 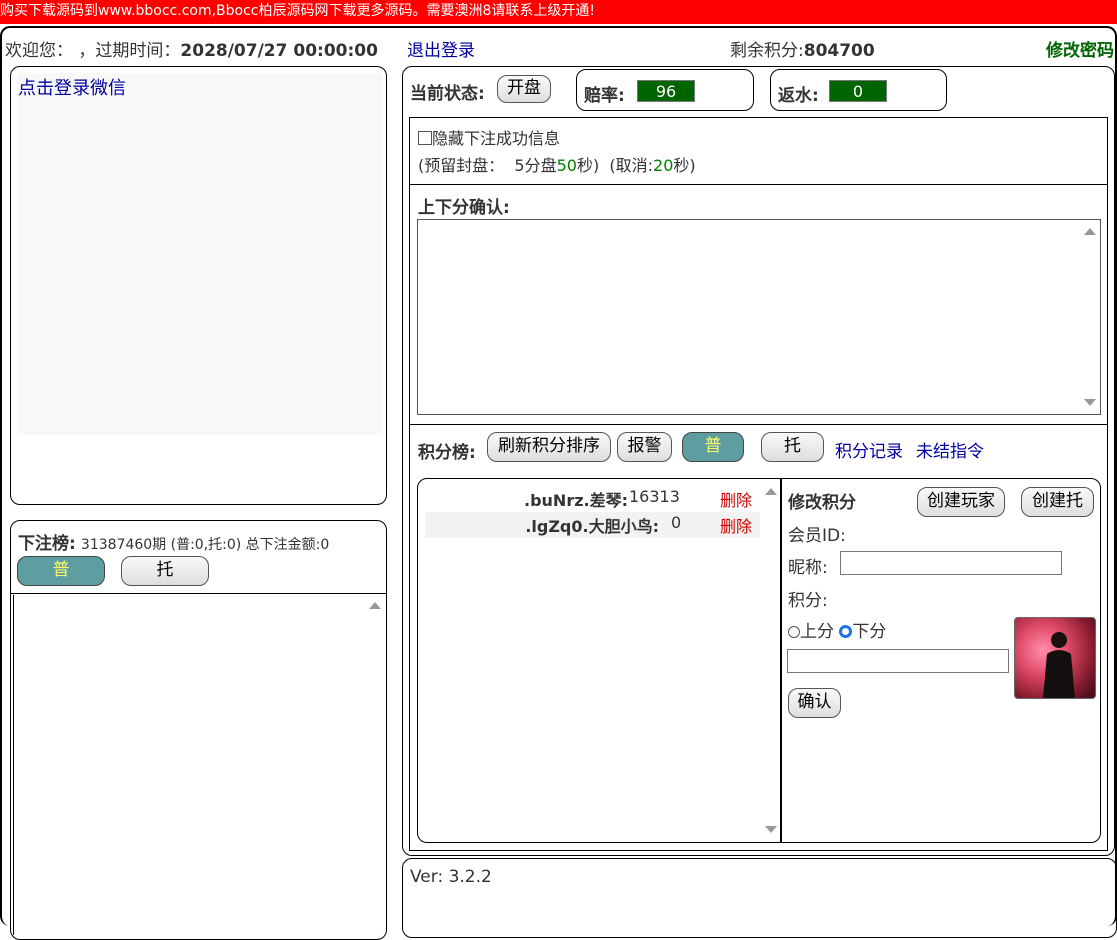 I want to click on up-radio, so click(x=794, y=632).